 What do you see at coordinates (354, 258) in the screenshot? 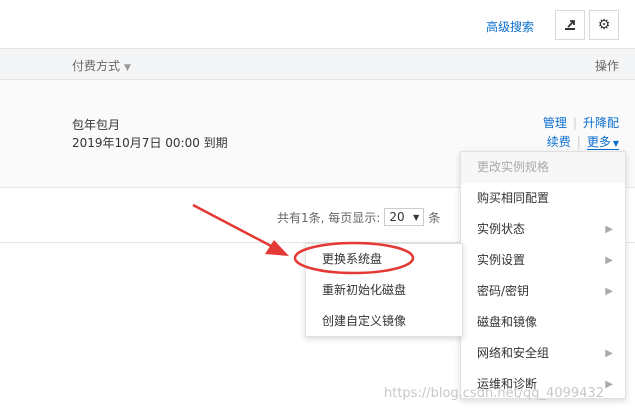
I see `highlight-circle` at bounding box center [354, 258].